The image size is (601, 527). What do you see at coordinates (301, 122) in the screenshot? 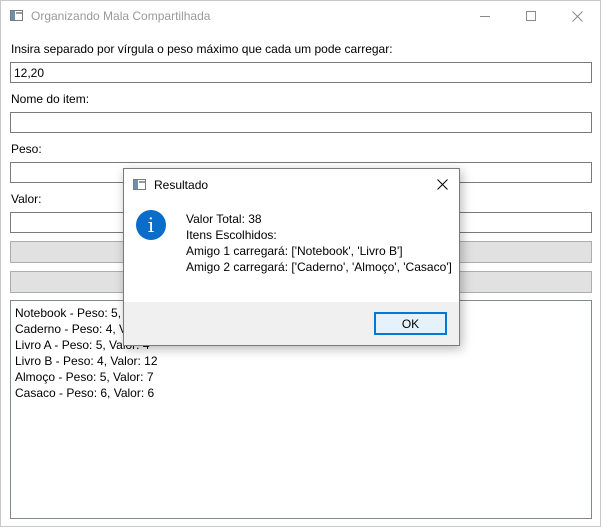
I see `item-name-input` at bounding box center [301, 122].